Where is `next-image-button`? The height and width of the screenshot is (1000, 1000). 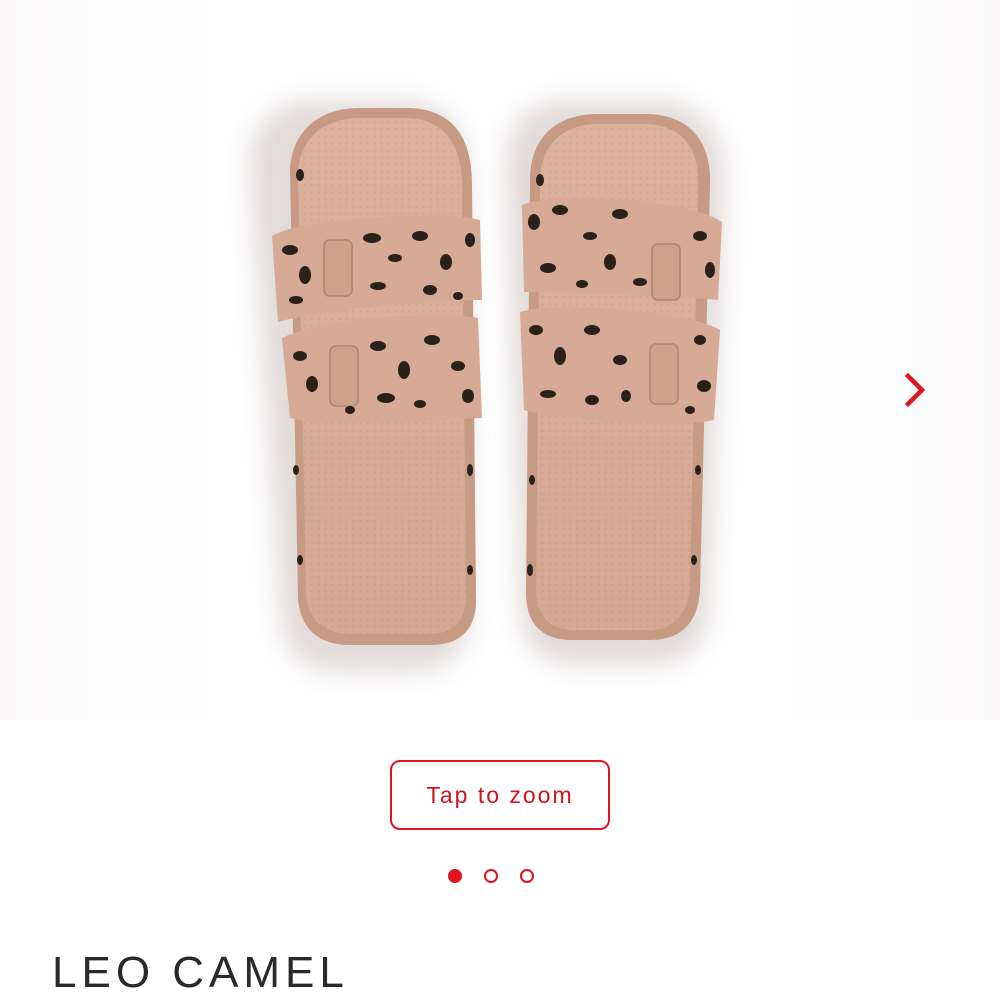
next-image-button is located at coordinates (916, 390).